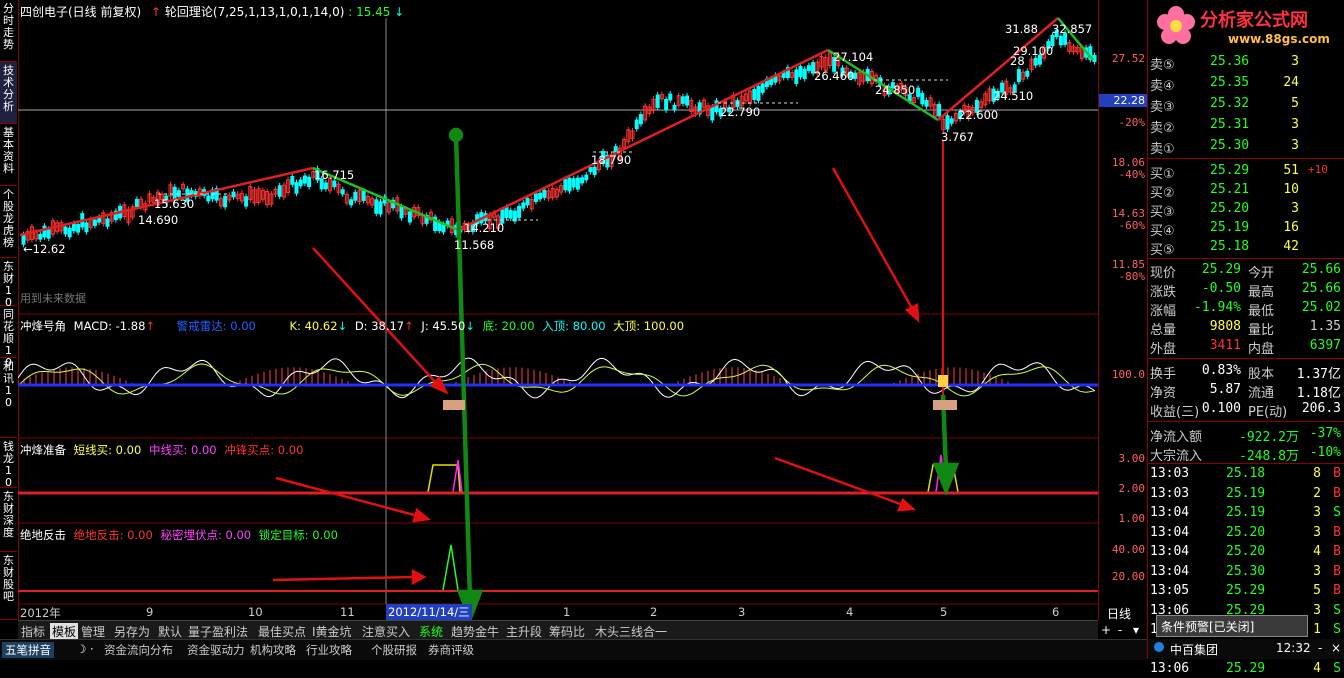  What do you see at coordinates (8, 398) in the screenshot?
I see `tab-hexun10: 和讯10` at bounding box center [8, 398].